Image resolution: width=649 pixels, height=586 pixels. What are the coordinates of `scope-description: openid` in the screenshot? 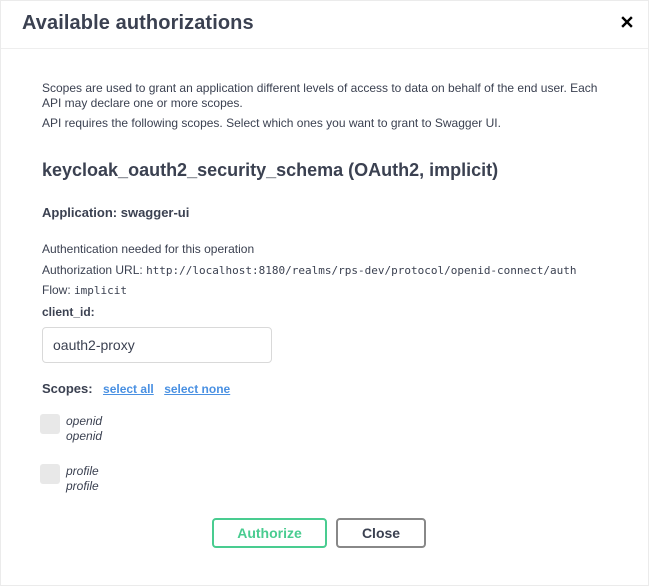 It's located at (84, 436).